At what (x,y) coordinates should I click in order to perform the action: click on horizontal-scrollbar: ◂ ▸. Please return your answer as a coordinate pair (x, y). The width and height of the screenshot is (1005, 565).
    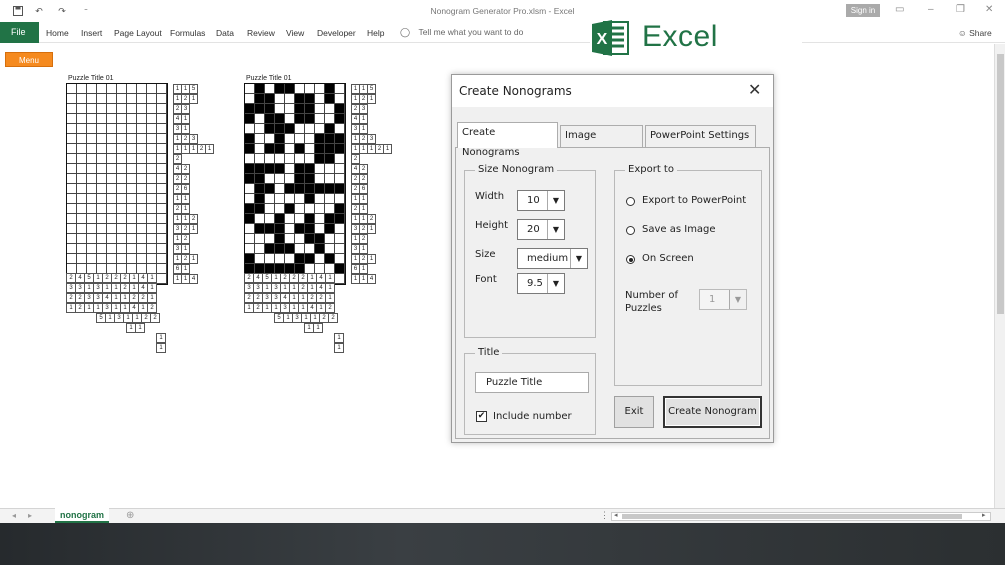
    Looking at the image, I should click on (801, 516).